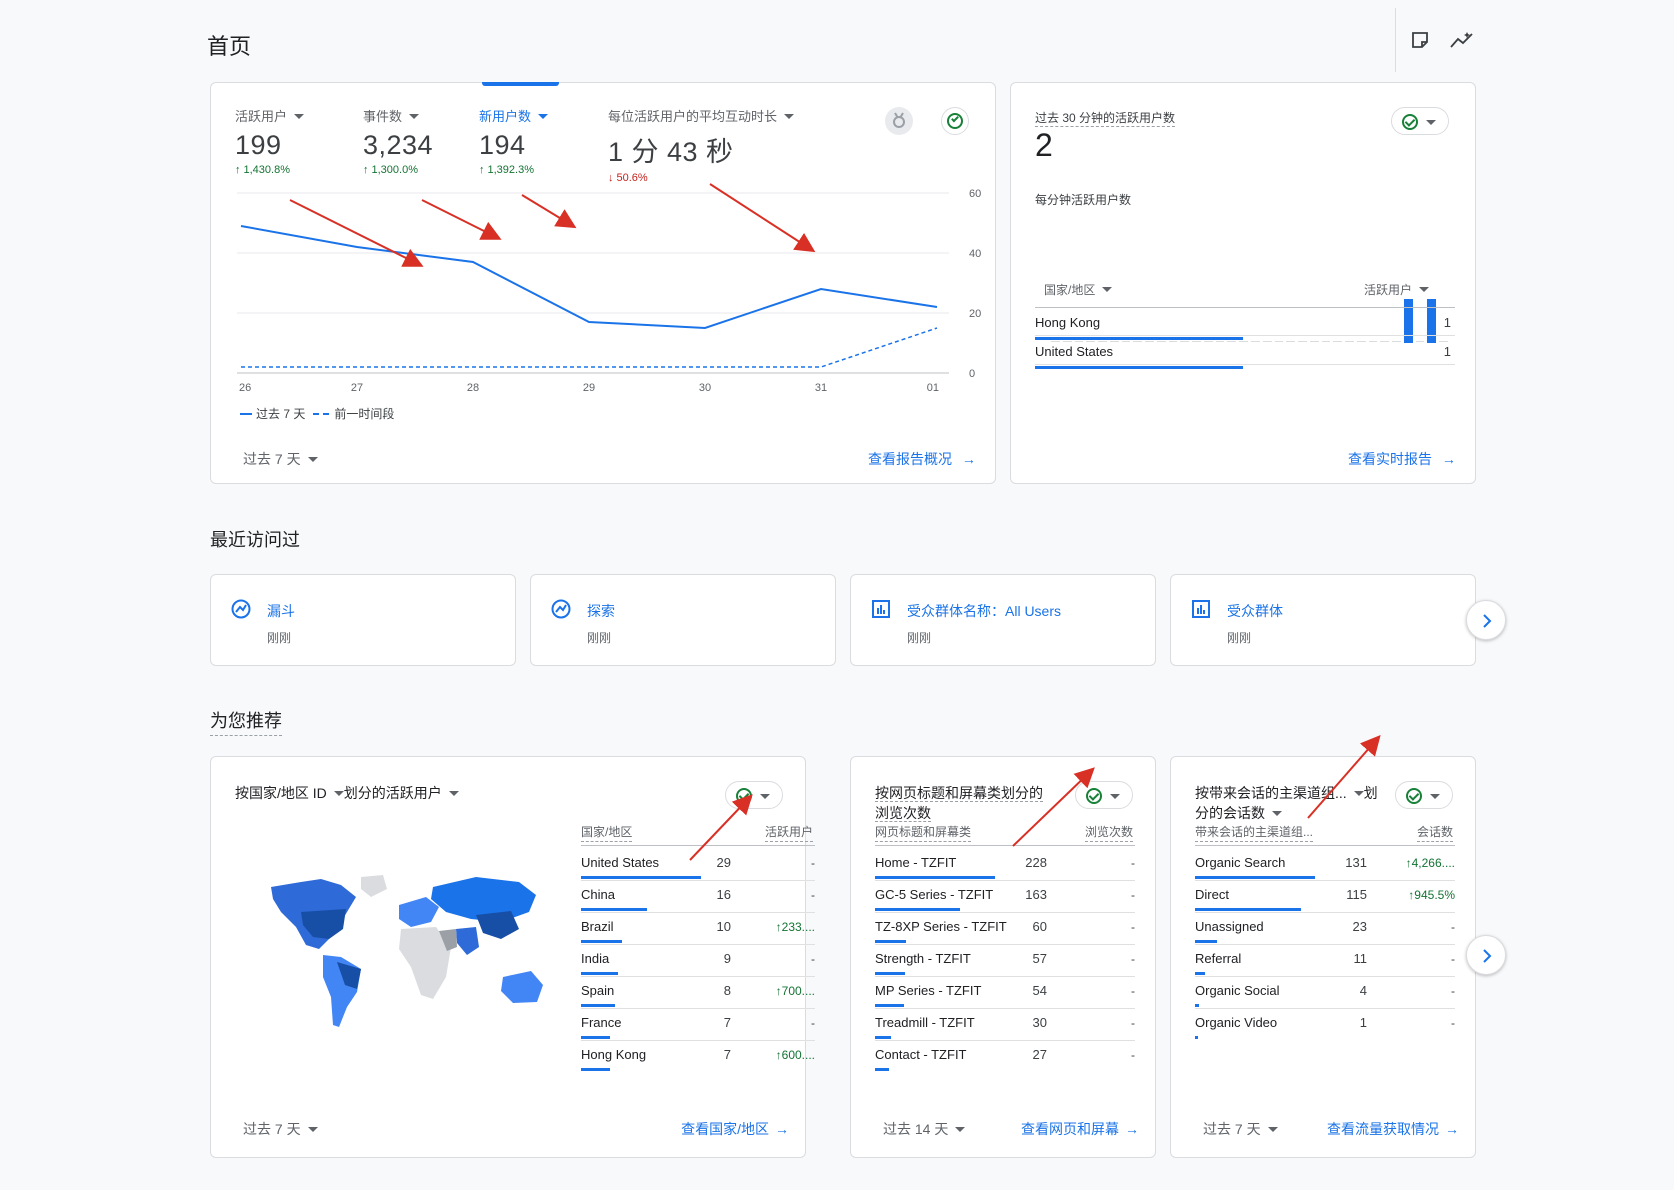 This screenshot has width=1674, height=1190. What do you see at coordinates (1003, 620) in the screenshot?
I see `recent-item-card: 受众群体名称：All Users 刚刚` at bounding box center [1003, 620].